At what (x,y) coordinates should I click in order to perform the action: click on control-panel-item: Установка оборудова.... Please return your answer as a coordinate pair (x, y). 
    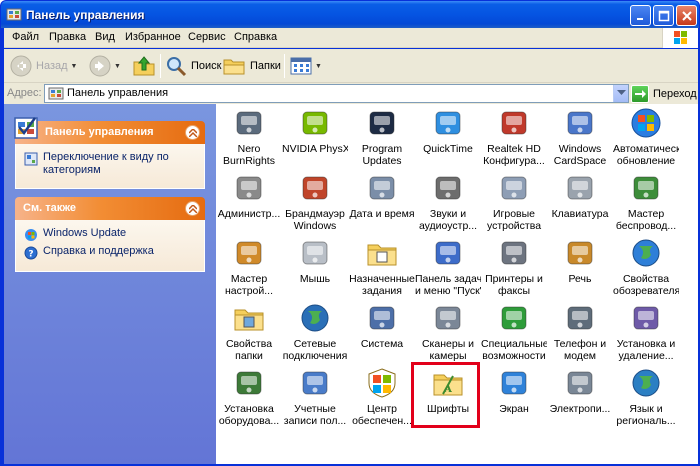
    Looking at the image, I should click on (249, 396).